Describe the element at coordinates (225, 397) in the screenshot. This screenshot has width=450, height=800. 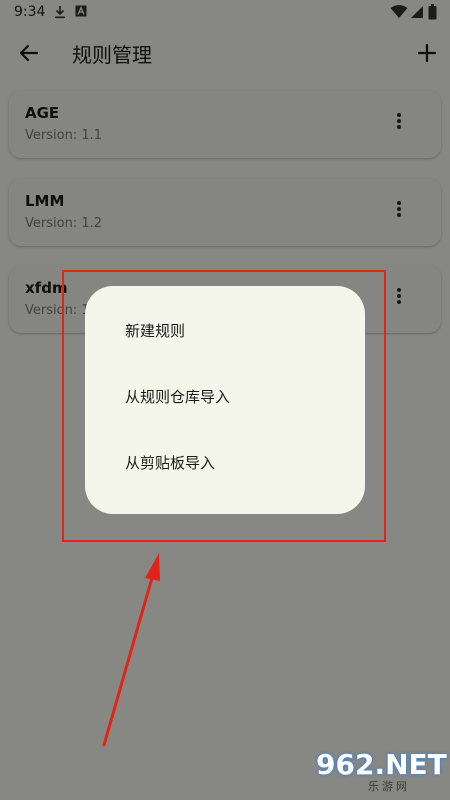
I see `menu-item-import-from-repository: 从规则仓库导入` at that location.